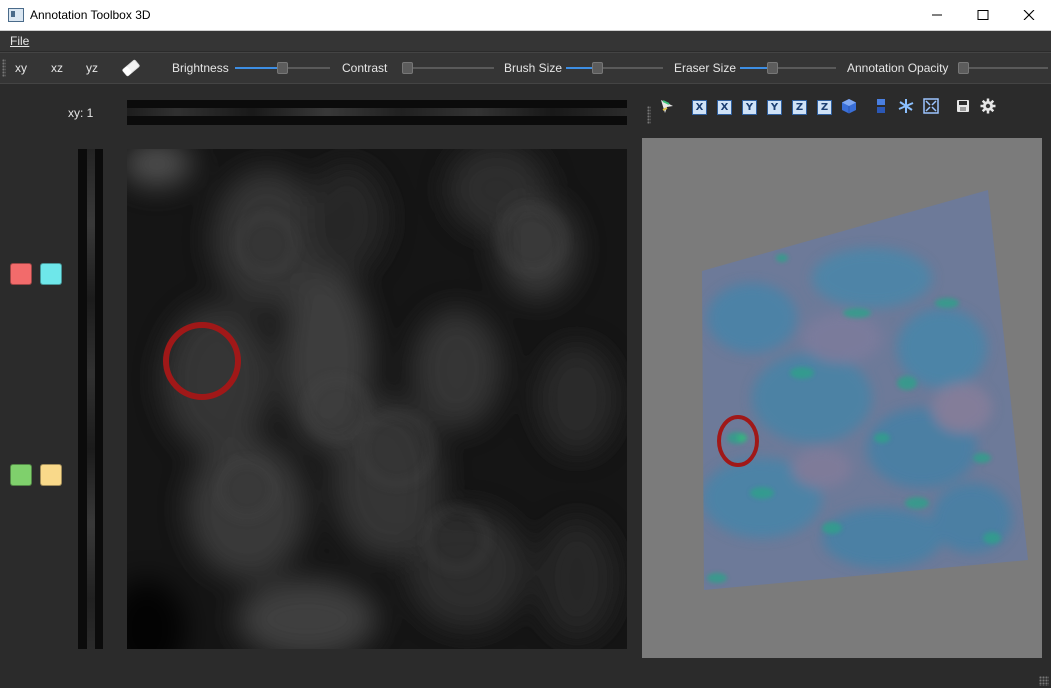  What do you see at coordinates (963, 68) in the screenshot?
I see `annotation-opacity-slider-handle` at bounding box center [963, 68].